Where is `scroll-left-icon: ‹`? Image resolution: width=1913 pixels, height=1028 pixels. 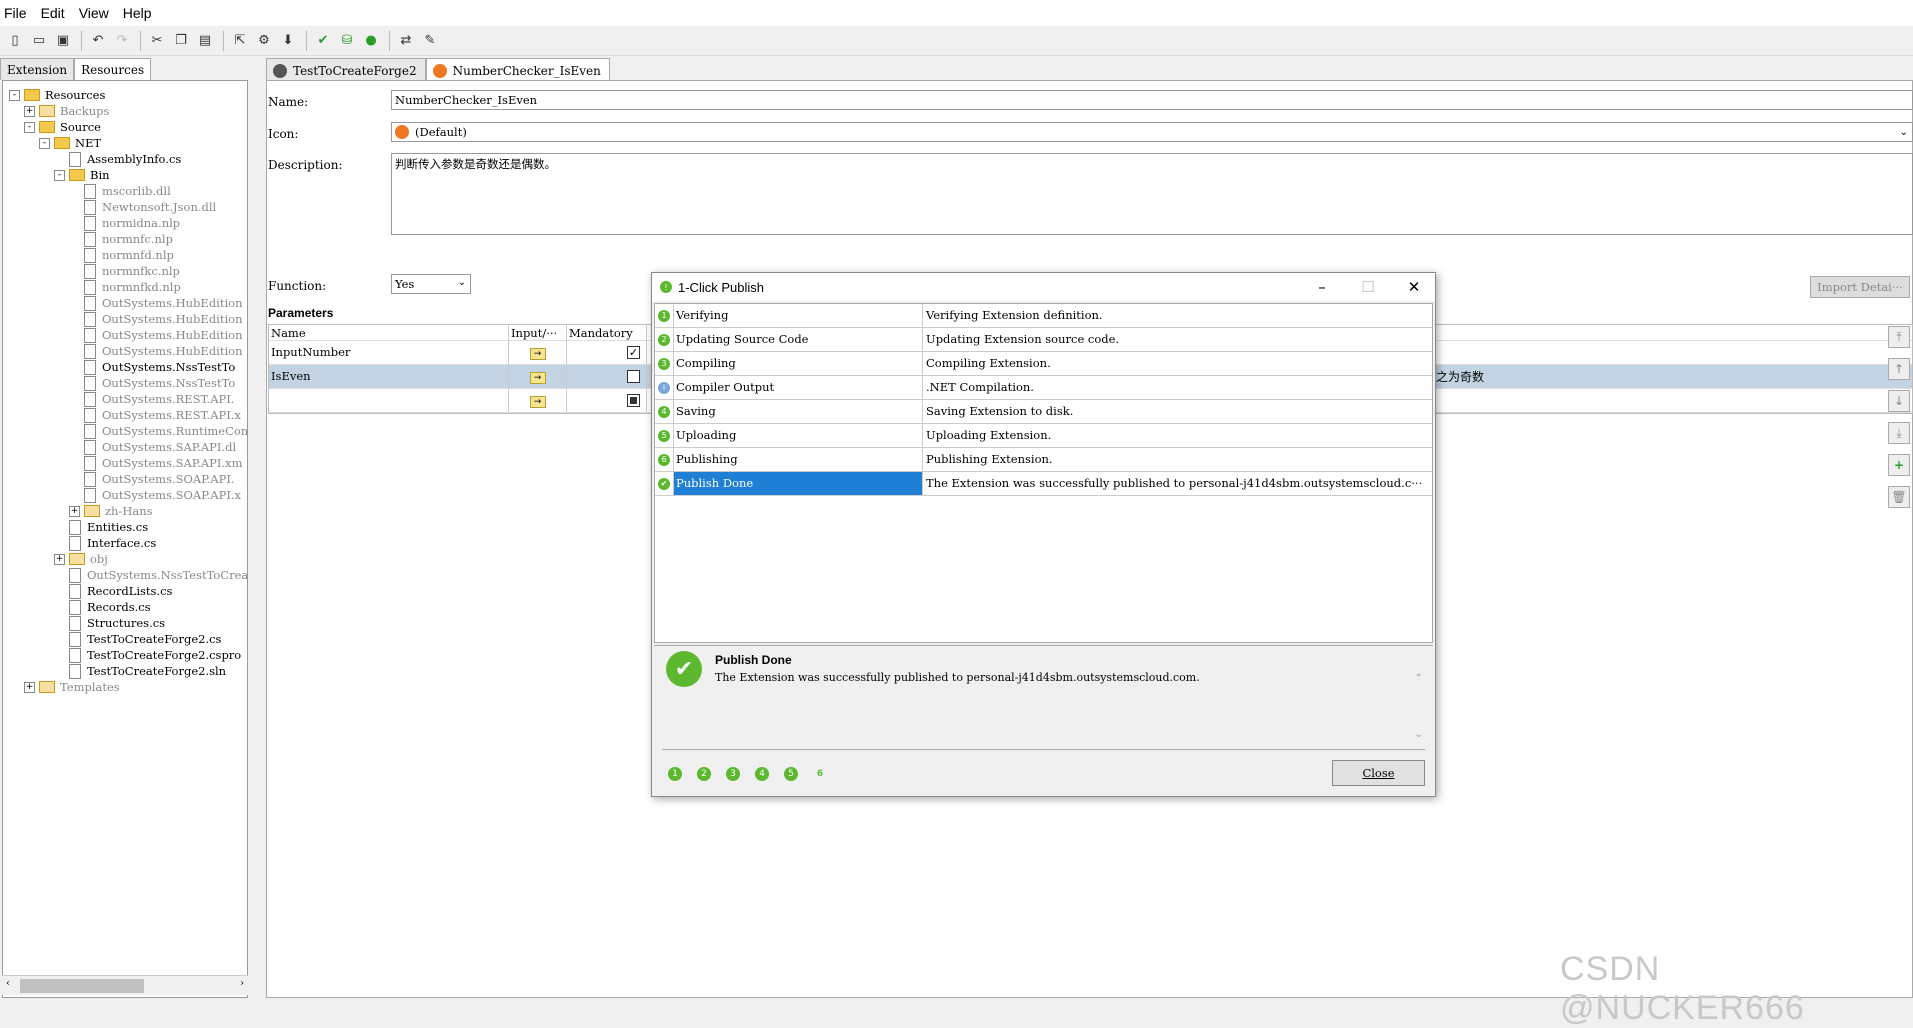
scroll-left-icon: ‹ is located at coordinates (8, 983).